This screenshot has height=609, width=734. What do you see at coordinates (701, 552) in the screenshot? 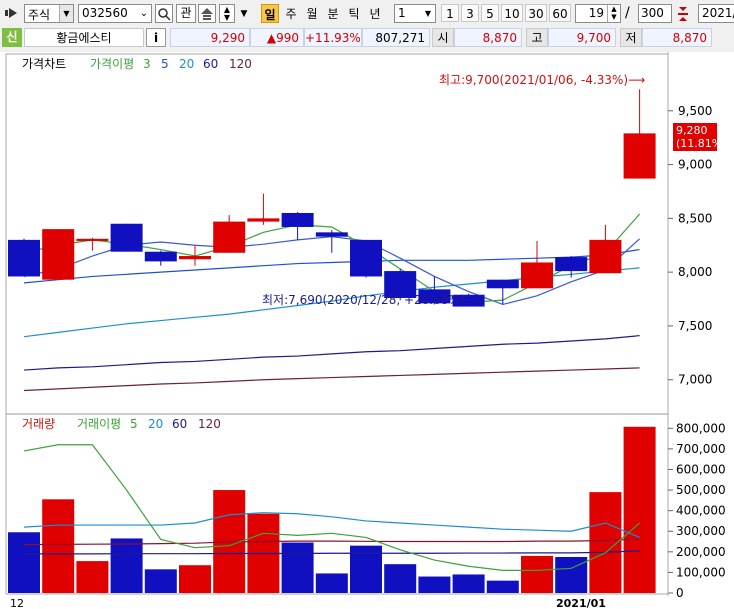
I see `volume-tick-label: 200,000` at bounding box center [701, 552].